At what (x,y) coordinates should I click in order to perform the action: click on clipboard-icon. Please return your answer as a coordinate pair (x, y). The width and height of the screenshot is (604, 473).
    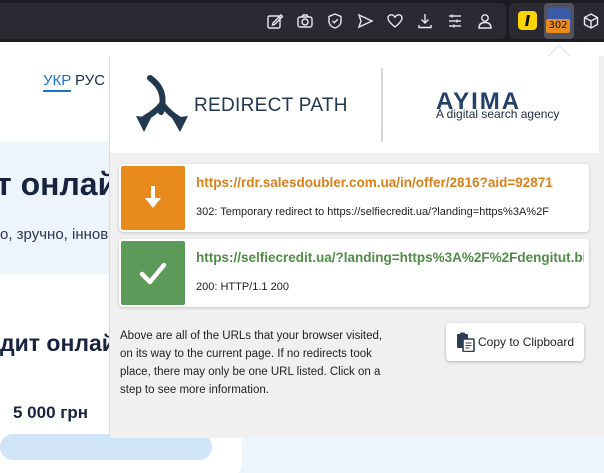
    Looking at the image, I should click on (466, 342).